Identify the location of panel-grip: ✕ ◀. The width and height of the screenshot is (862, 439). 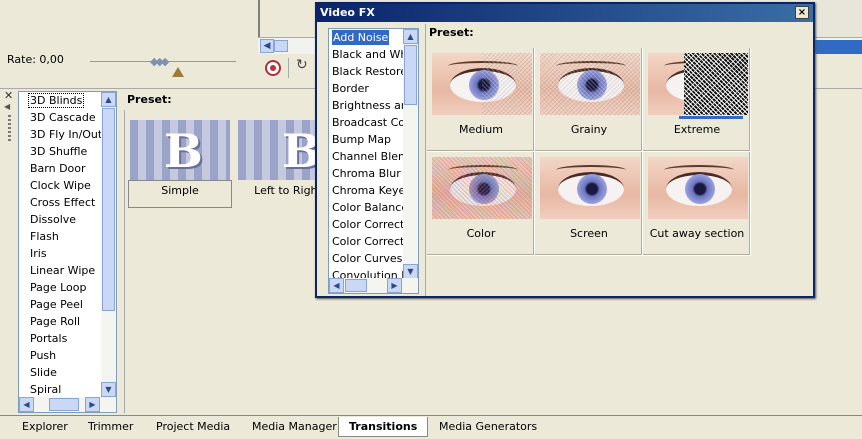
(10, 120).